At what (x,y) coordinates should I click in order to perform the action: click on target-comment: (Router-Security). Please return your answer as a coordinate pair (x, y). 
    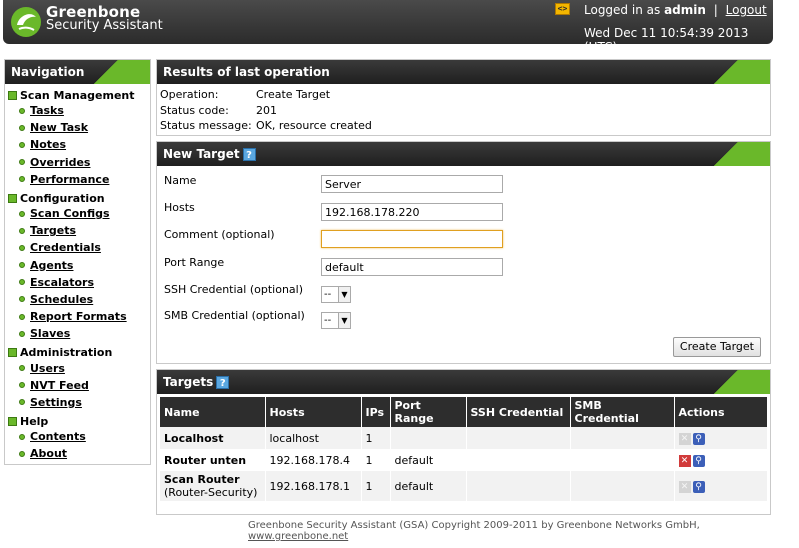
    Looking at the image, I should click on (211, 492).